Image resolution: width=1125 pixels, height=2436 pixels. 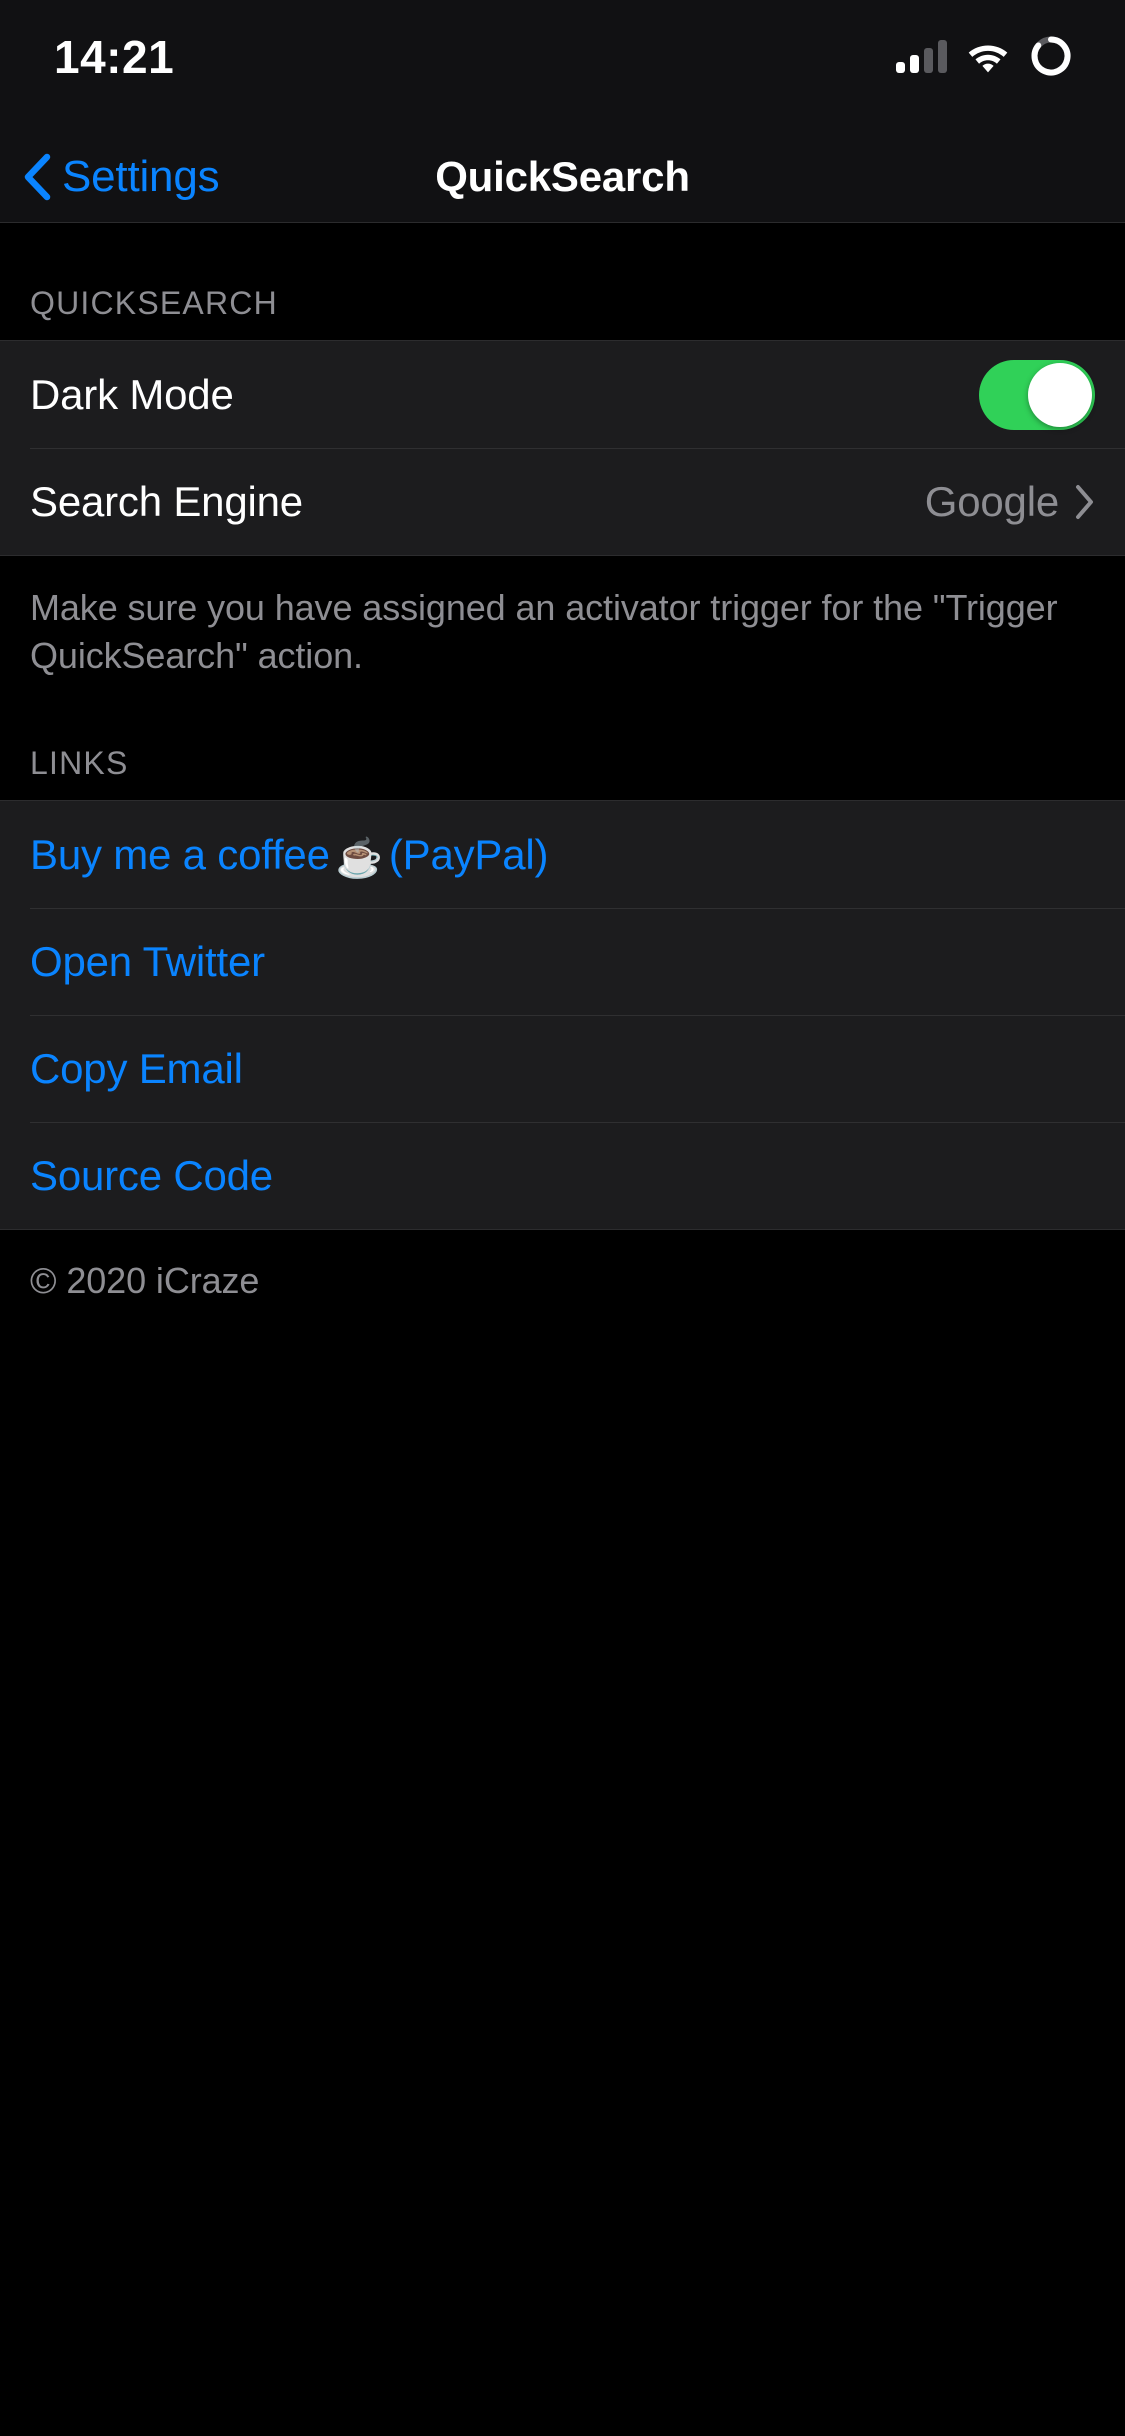 I want to click on row-dark-mode: Dark Mode, so click(x=562, y=394).